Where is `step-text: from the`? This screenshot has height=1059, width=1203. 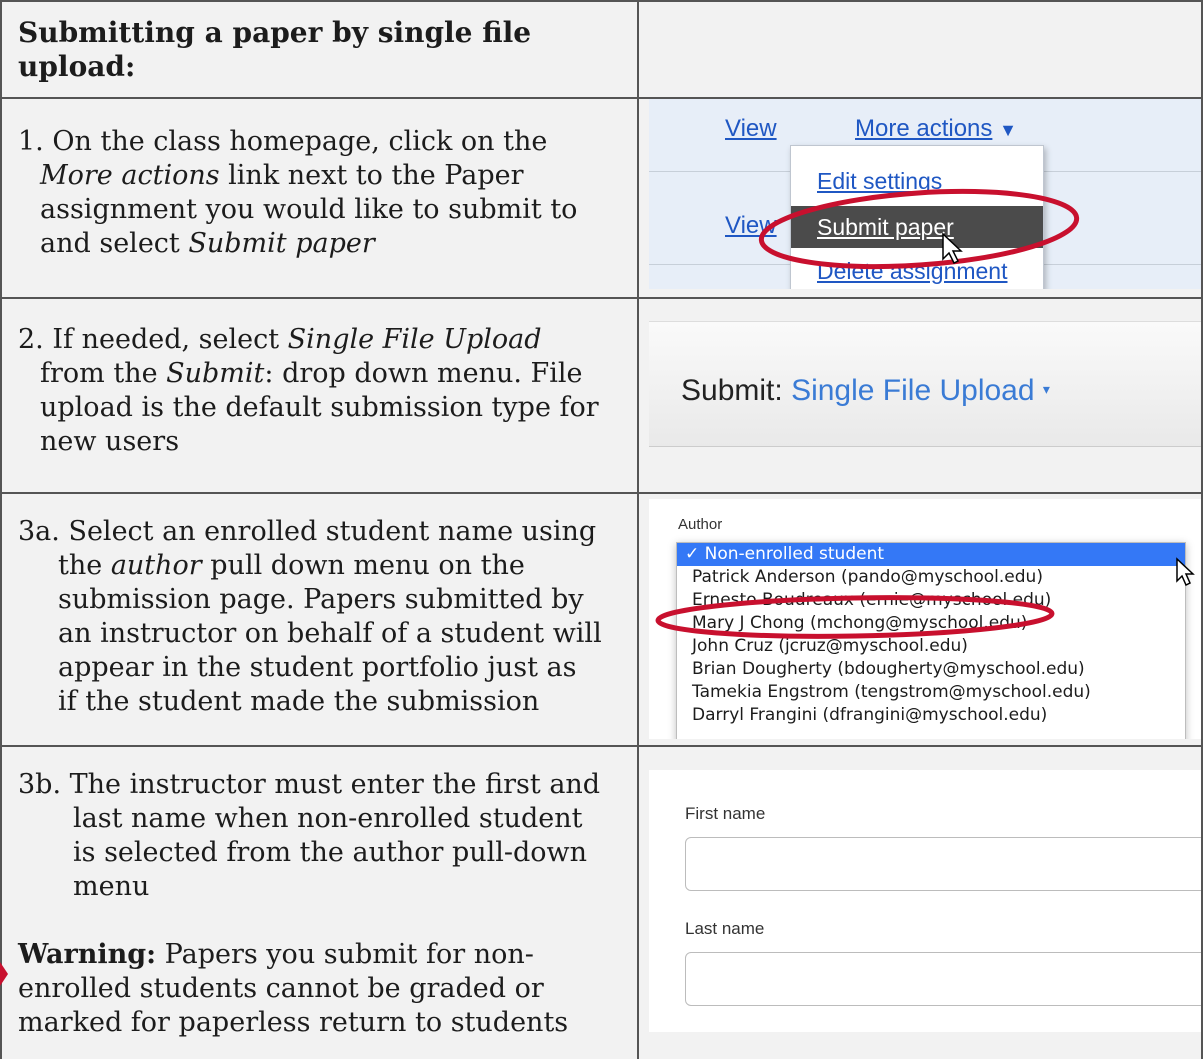 step-text: from the is located at coordinates (103, 373).